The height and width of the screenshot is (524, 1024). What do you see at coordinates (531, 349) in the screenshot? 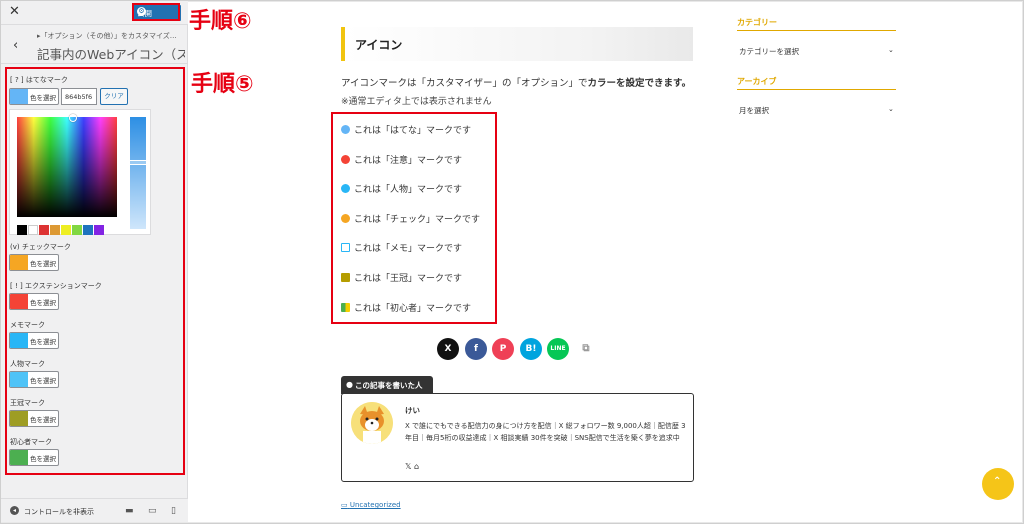
I see `hatena-share-button: B!` at bounding box center [531, 349].